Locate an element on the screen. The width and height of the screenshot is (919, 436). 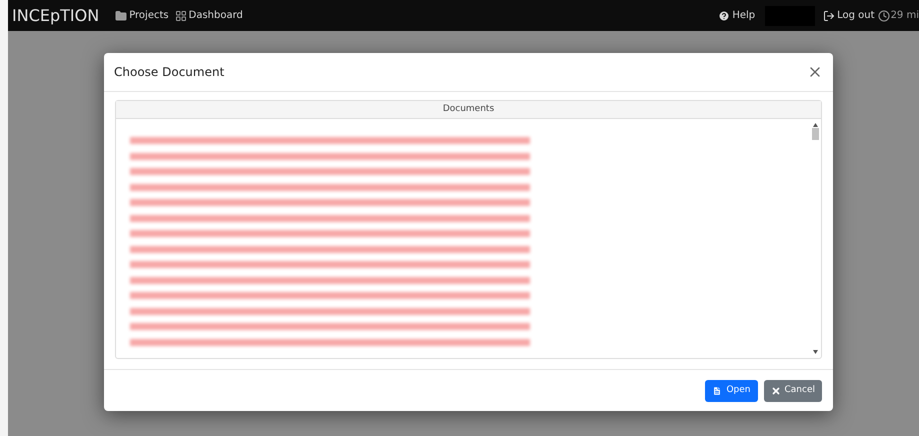
cancel-button: Cancel is located at coordinates (793, 391).